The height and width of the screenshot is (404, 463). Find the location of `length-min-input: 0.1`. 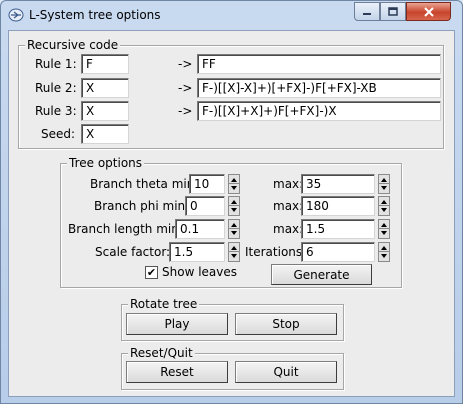

length-min-input: 0.1 is located at coordinates (200, 229).